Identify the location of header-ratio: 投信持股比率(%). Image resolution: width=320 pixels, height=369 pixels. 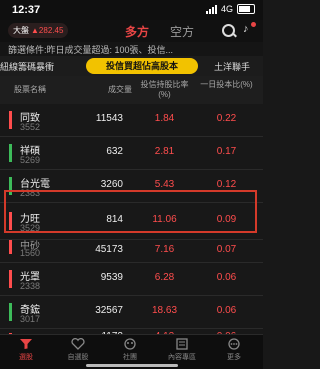
(164, 90).